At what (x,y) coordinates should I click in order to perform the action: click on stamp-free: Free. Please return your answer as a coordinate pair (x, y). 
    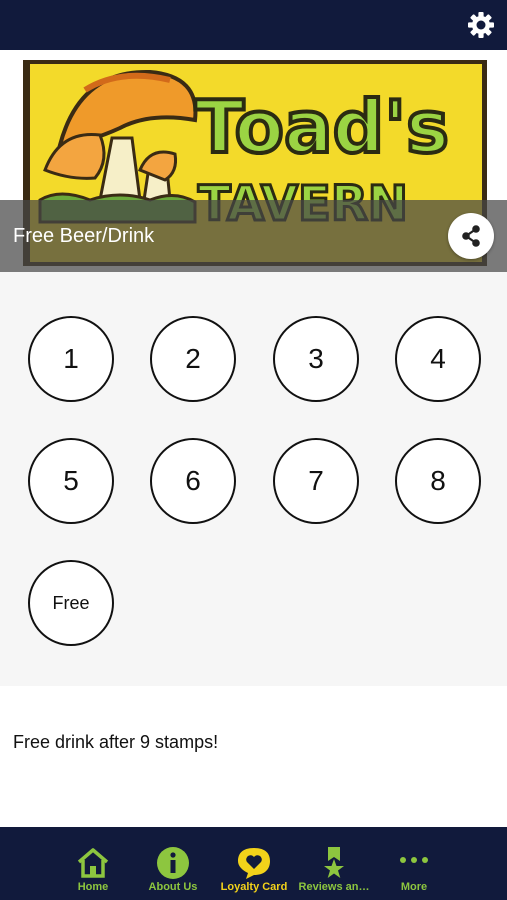
    Looking at the image, I should click on (71, 603).